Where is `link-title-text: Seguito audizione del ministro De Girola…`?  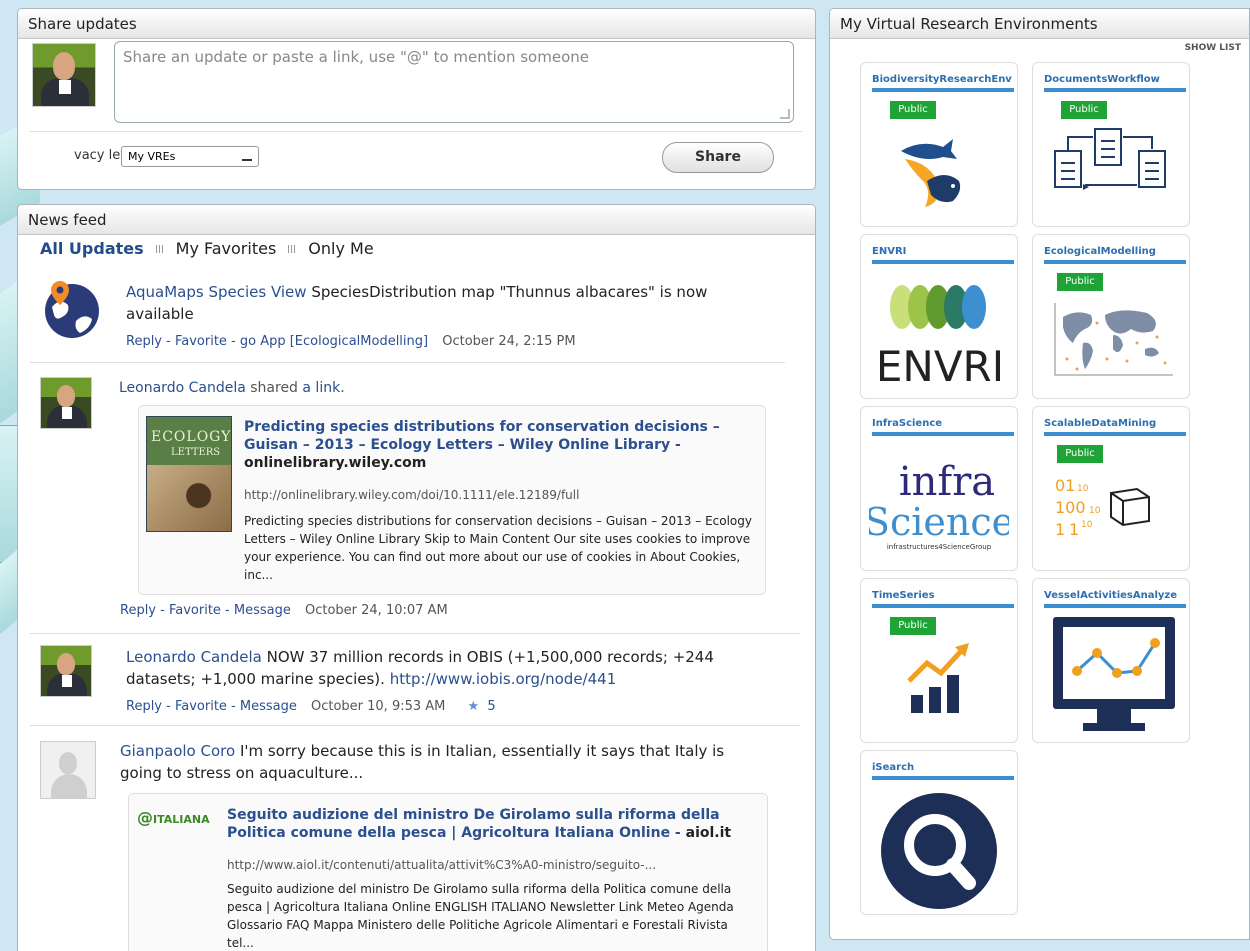 link-title-text: Seguito audizione del ministro De Girola… is located at coordinates (473, 824).